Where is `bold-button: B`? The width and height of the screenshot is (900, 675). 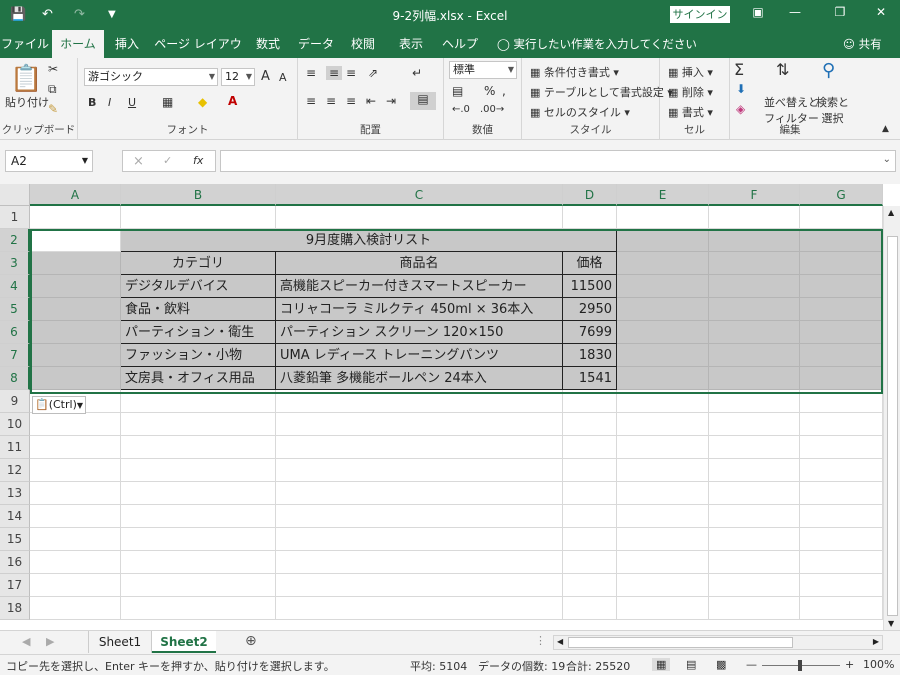
bold-button: B is located at coordinates (92, 102).